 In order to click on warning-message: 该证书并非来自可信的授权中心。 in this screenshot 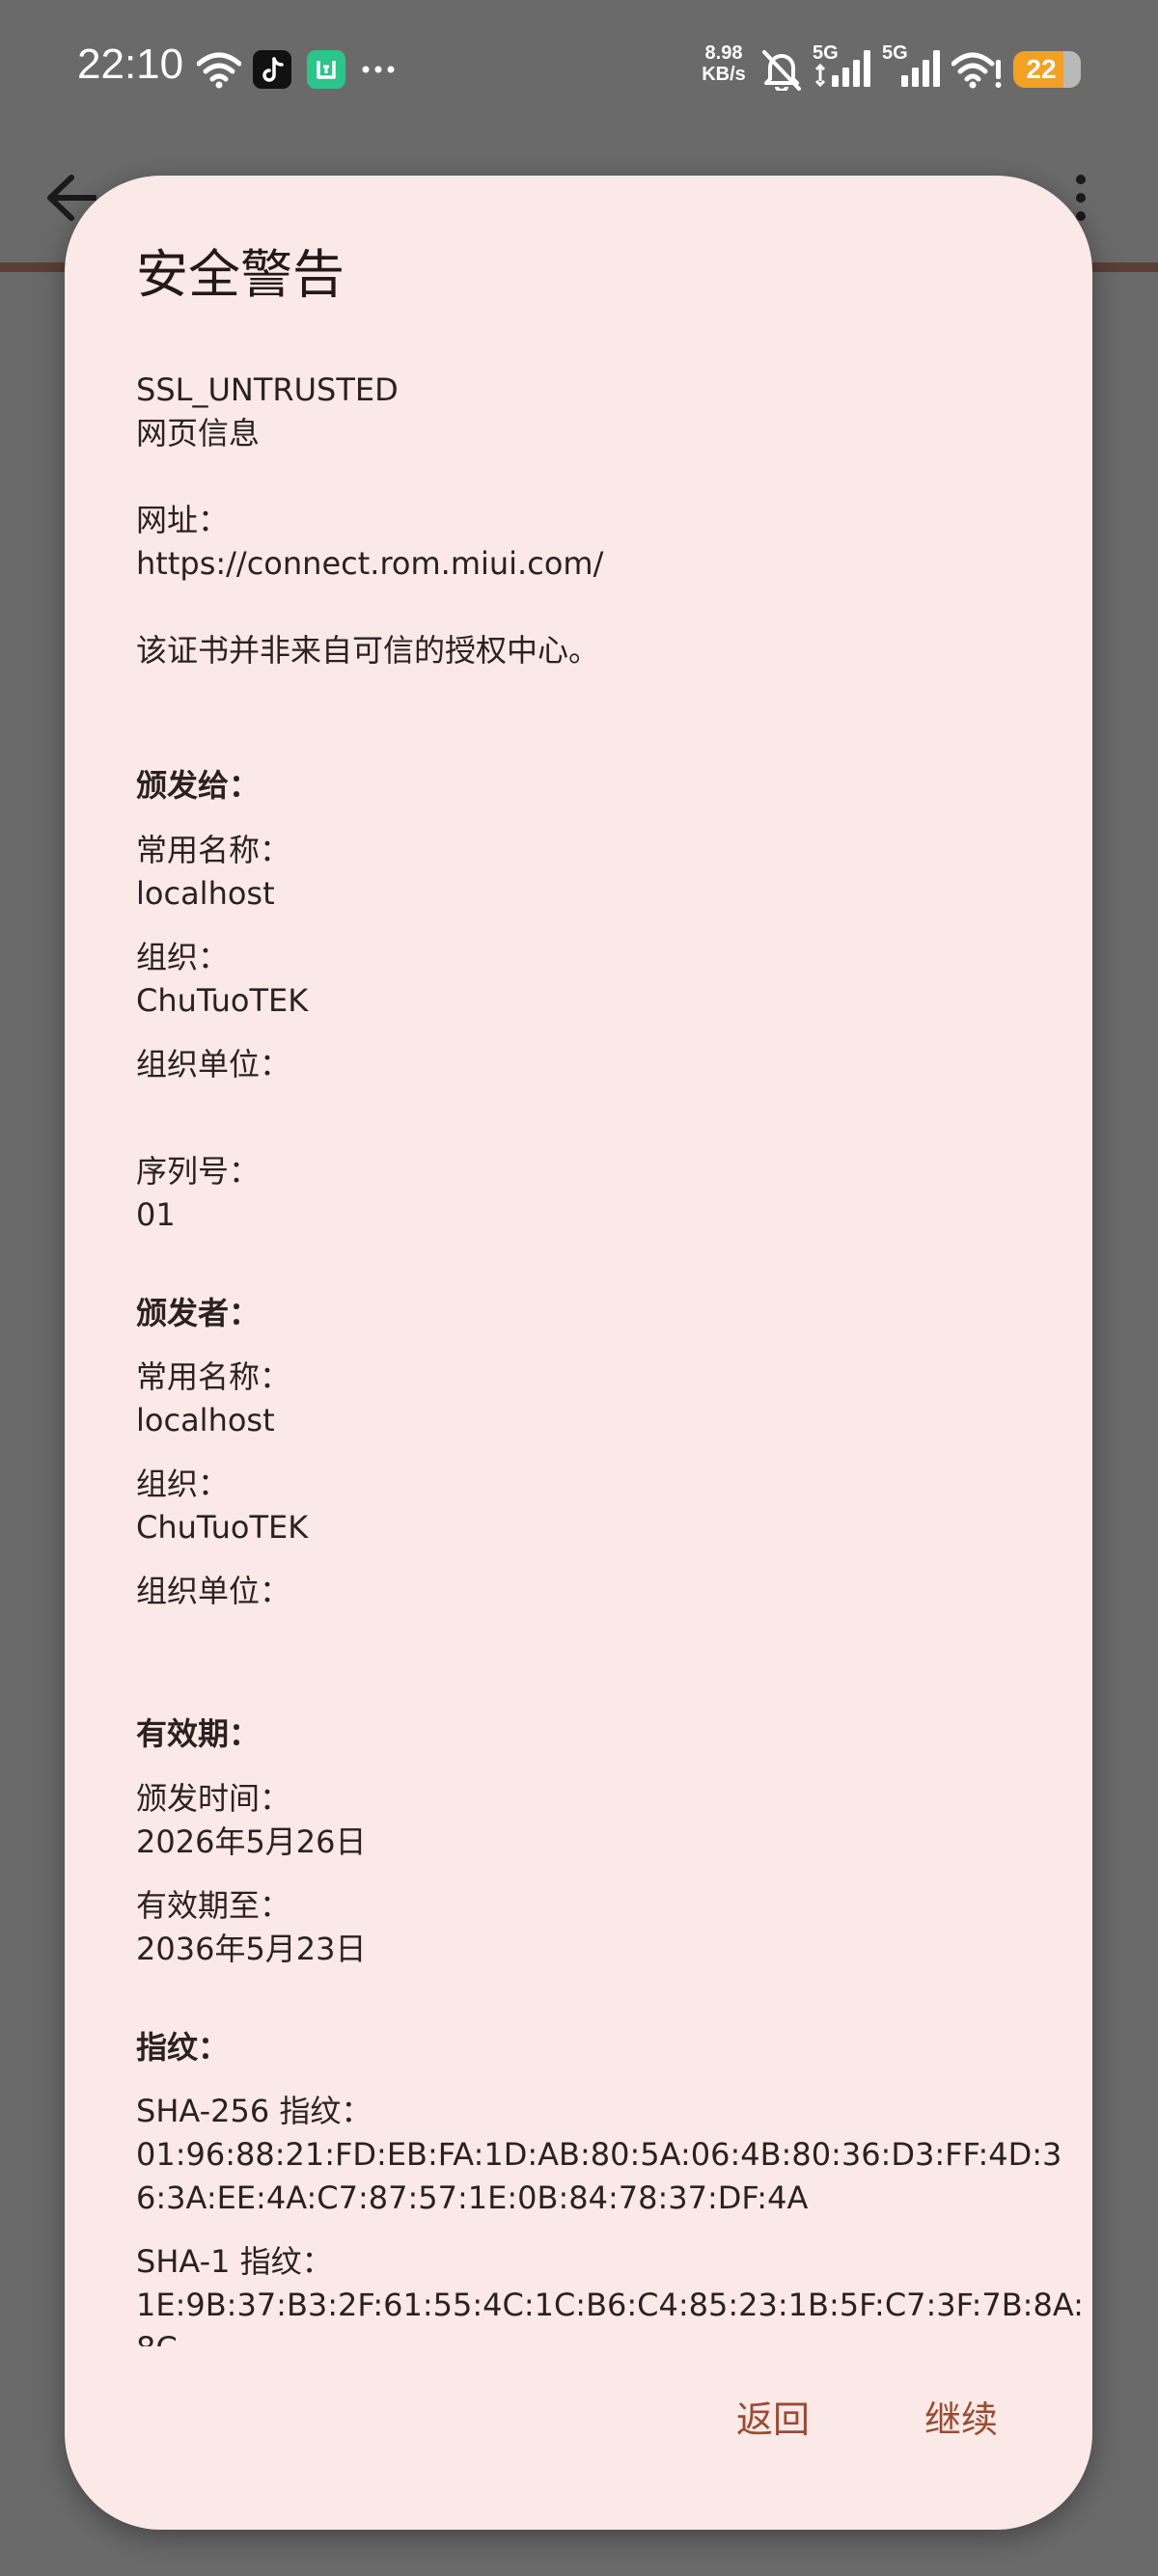, I will do `click(368, 650)`.